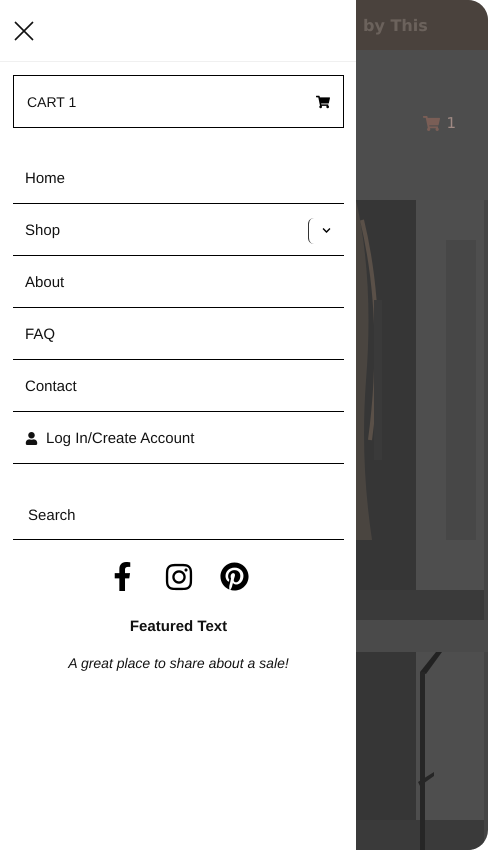 The image size is (488, 850). Describe the element at coordinates (45, 178) in the screenshot. I see `menu-link: Home` at that location.